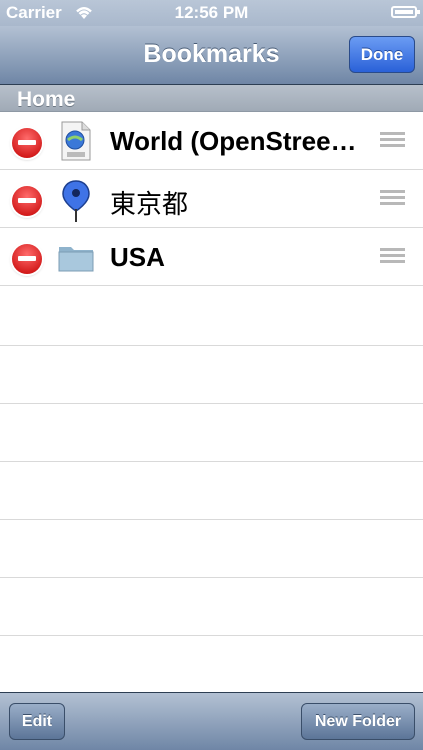 This screenshot has width=423, height=750. Describe the element at coordinates (76, 200) in the screenshot. I see `map-pin-icon` at that location.